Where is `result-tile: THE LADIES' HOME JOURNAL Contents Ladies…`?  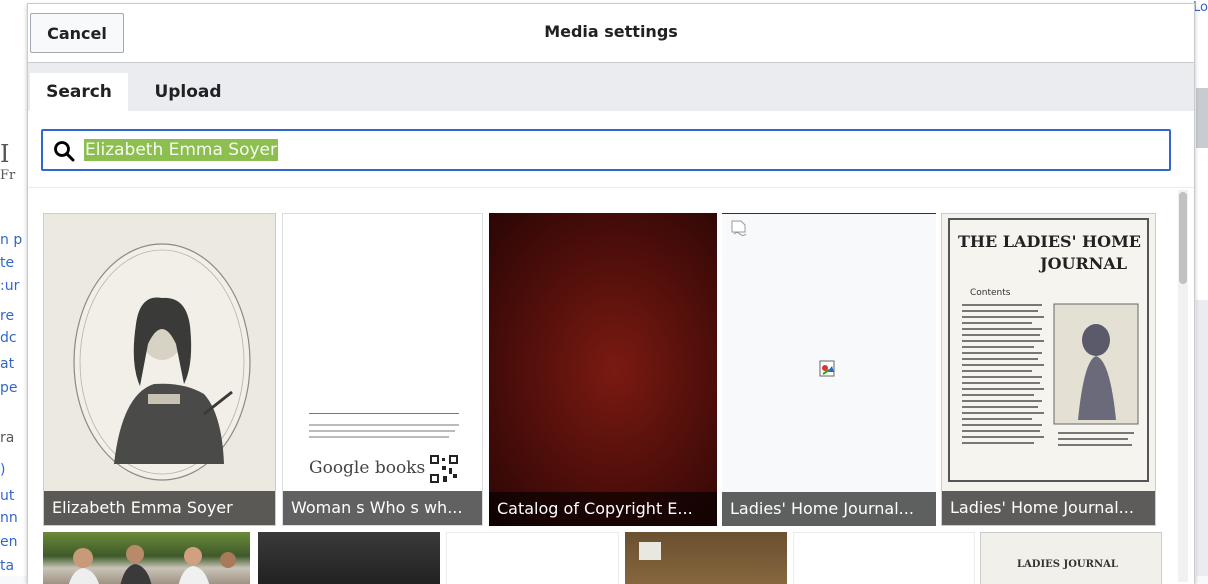 result-tile: THE LADIES' HOME JOURNAL Contents Ladies… is located at coordinates (1048, 369).